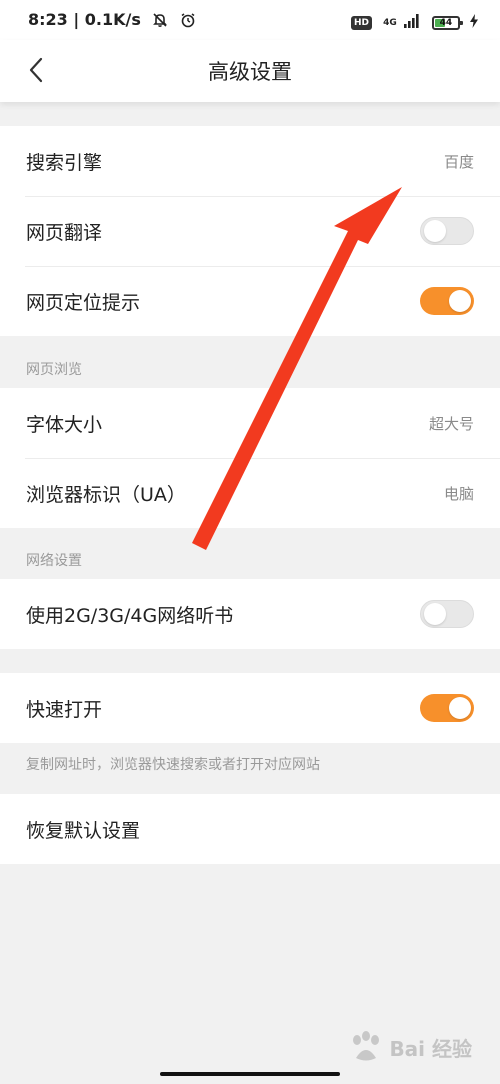 The width and height of the screenshot is (500, 1084). What do you see at coordinates (64, 425) in the screenshot?
I see `font-size-label: 字体大小` at bounding box center [64, 425].